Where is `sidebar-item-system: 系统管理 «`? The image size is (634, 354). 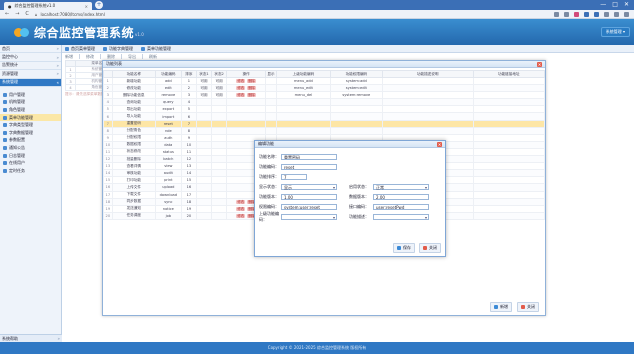
sidebar-item-system: 系统管理 « is located at coordinates (30, 82).